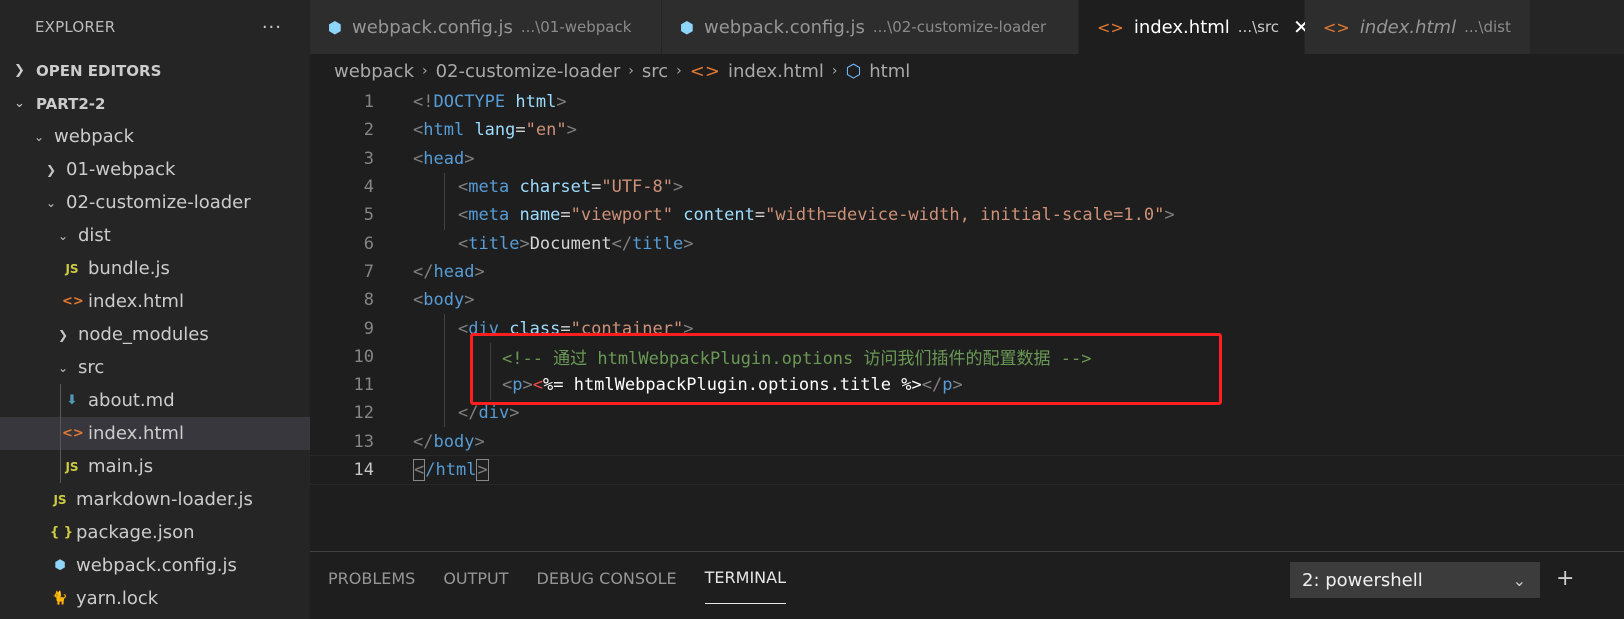 This screenshot has width=1624, height=619. Describe the element at coordinates (451, 470) in the screenshot. I see `code-text: </html>` at that location.